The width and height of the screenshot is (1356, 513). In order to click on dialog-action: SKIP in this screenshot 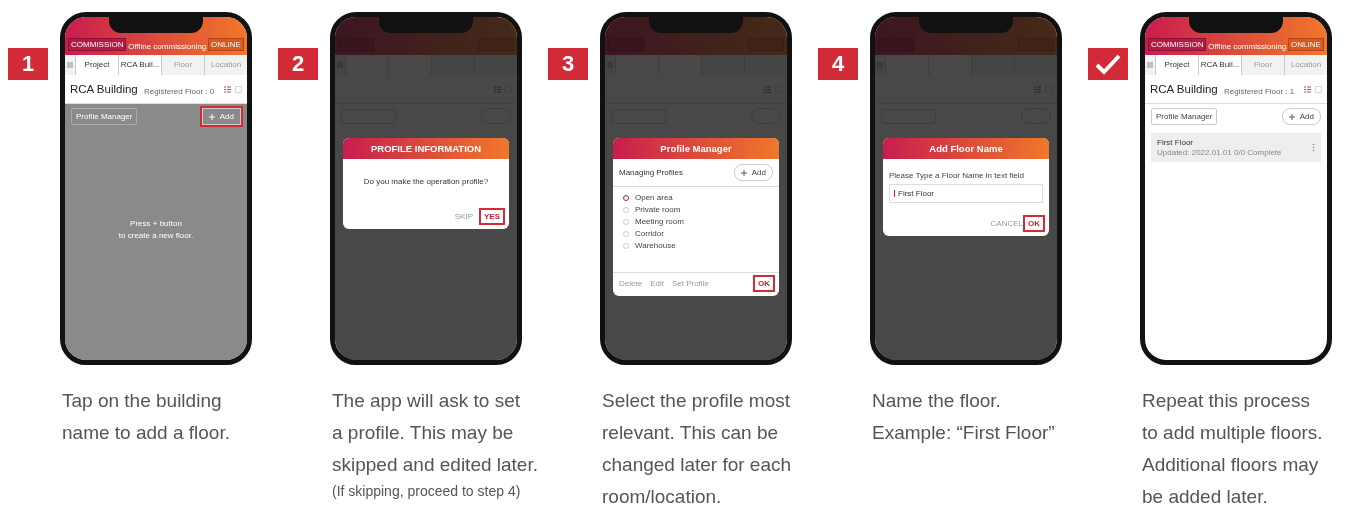, I will do `click(463, 216)`.